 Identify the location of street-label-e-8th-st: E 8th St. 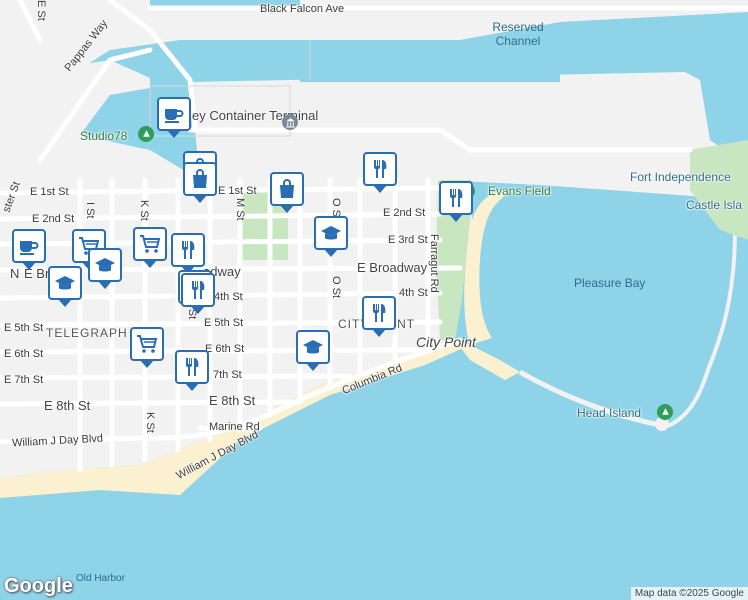
(67, 405).